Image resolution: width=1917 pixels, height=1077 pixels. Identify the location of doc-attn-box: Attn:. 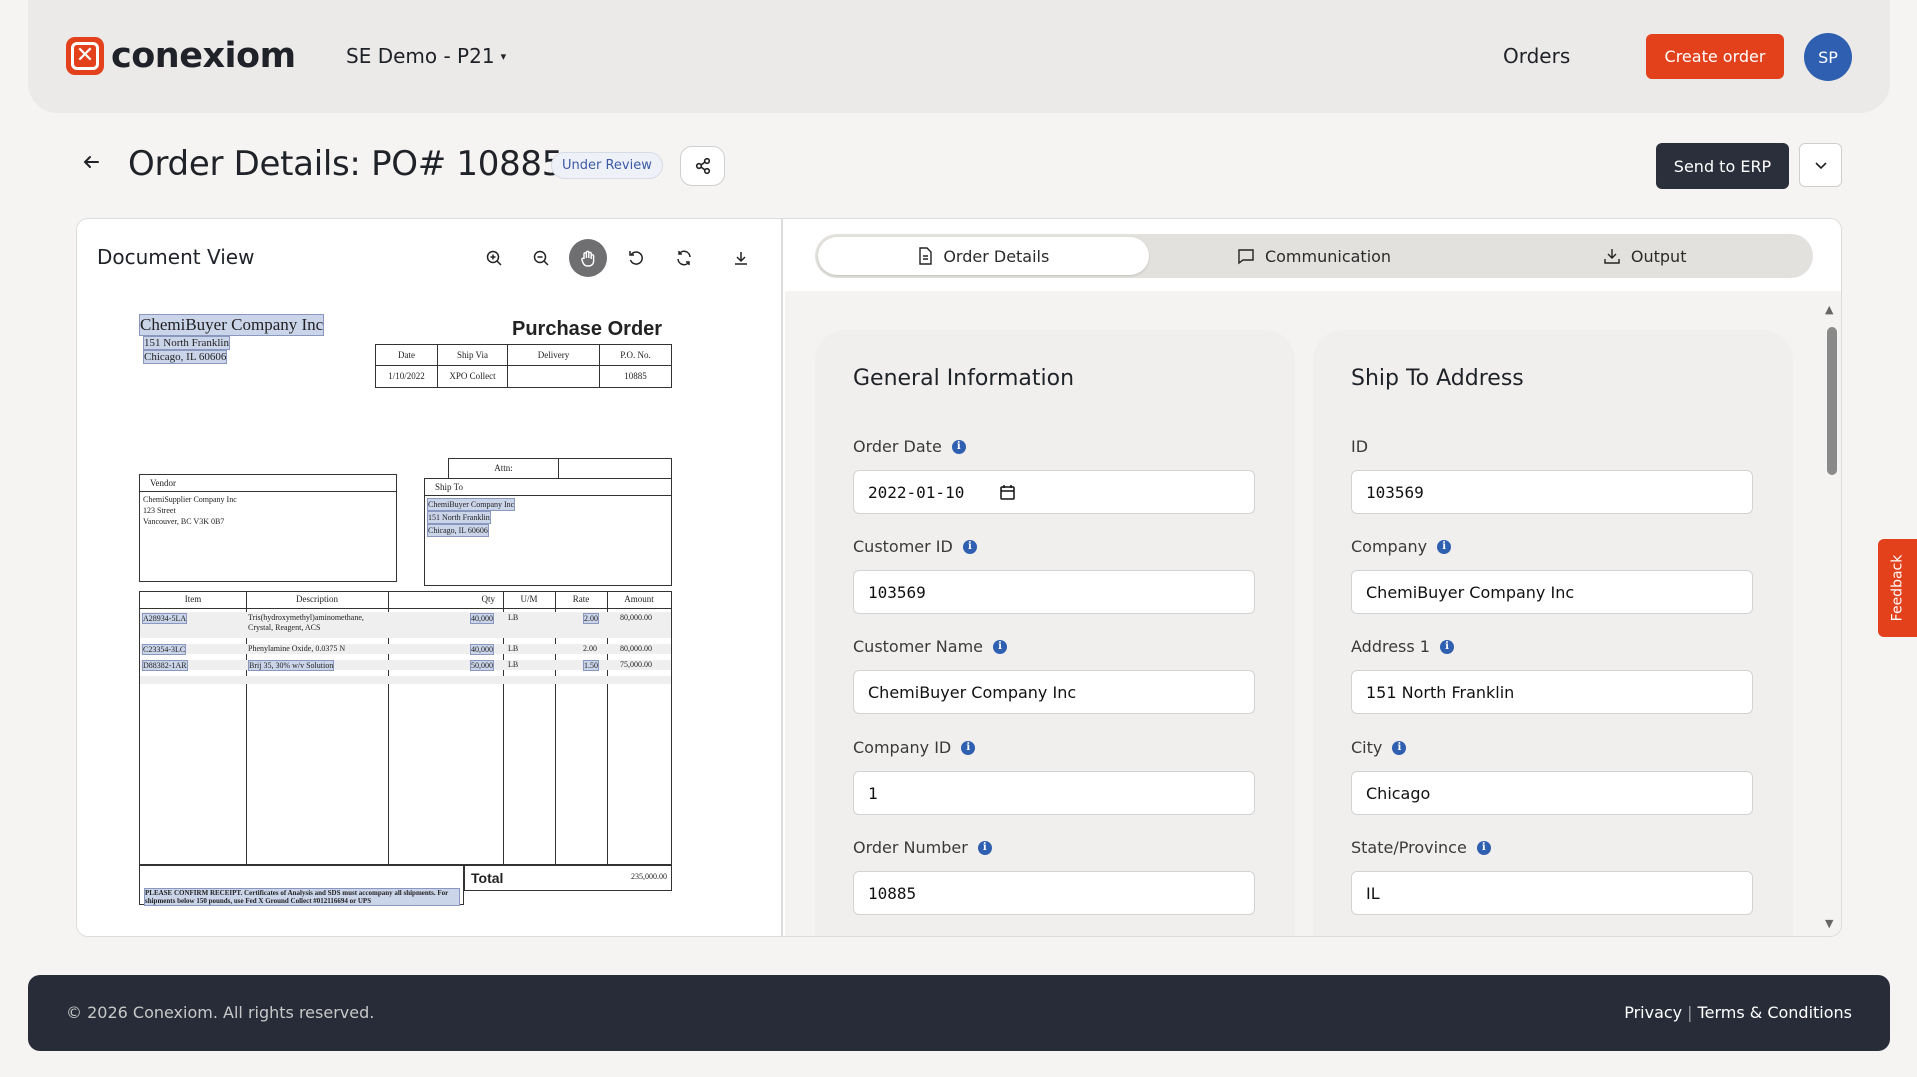
(560, 468).